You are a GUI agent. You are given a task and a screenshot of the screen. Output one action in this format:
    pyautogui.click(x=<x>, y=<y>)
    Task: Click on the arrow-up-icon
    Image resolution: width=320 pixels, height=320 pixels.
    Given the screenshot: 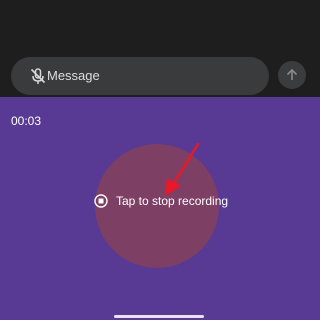 What is the action you would take?
    pyautogui.click(x=292, y=74)
    